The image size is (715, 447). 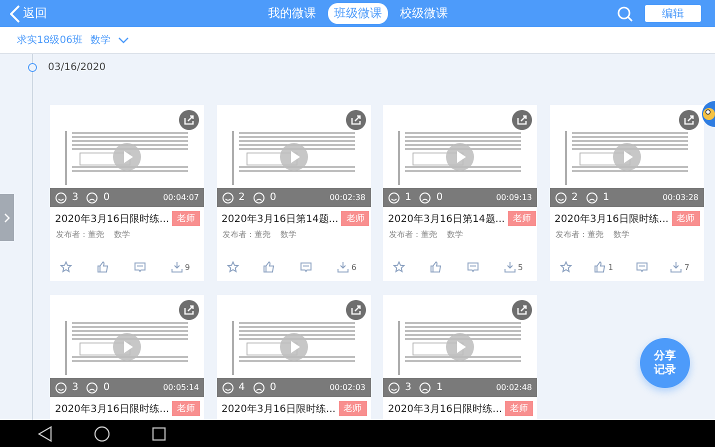 What do you see at coordinates (77, 67) in the screenshot?
I see `date-label: 03/16/2020` at bounding box center [77, 67].